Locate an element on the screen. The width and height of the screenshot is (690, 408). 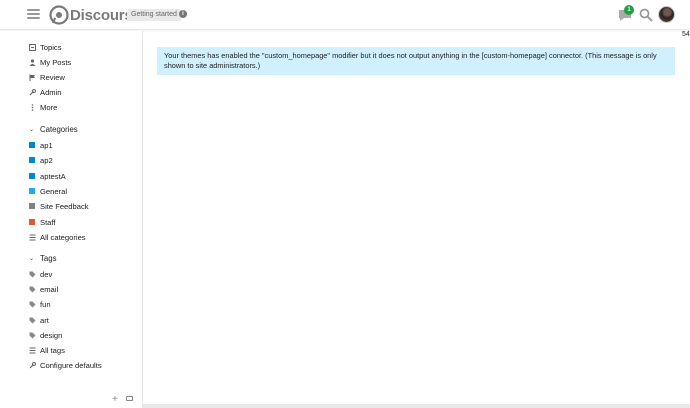
keyboard-shortcuts-icon is located at coordinates (129, 398).